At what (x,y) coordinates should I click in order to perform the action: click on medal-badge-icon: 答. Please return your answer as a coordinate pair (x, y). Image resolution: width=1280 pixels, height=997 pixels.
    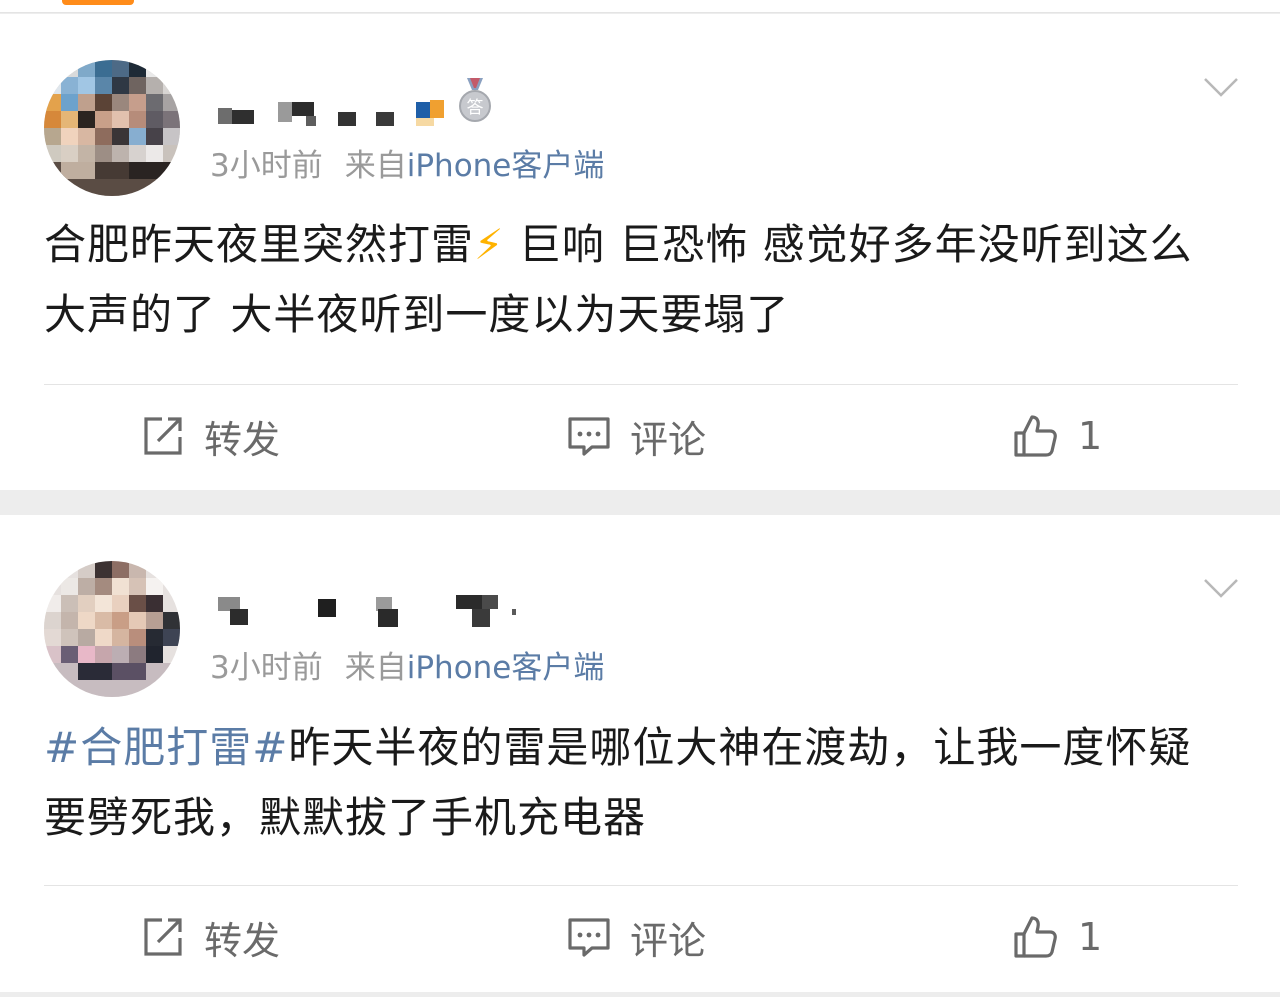
    Looking at the image, I should click on (475, 100).